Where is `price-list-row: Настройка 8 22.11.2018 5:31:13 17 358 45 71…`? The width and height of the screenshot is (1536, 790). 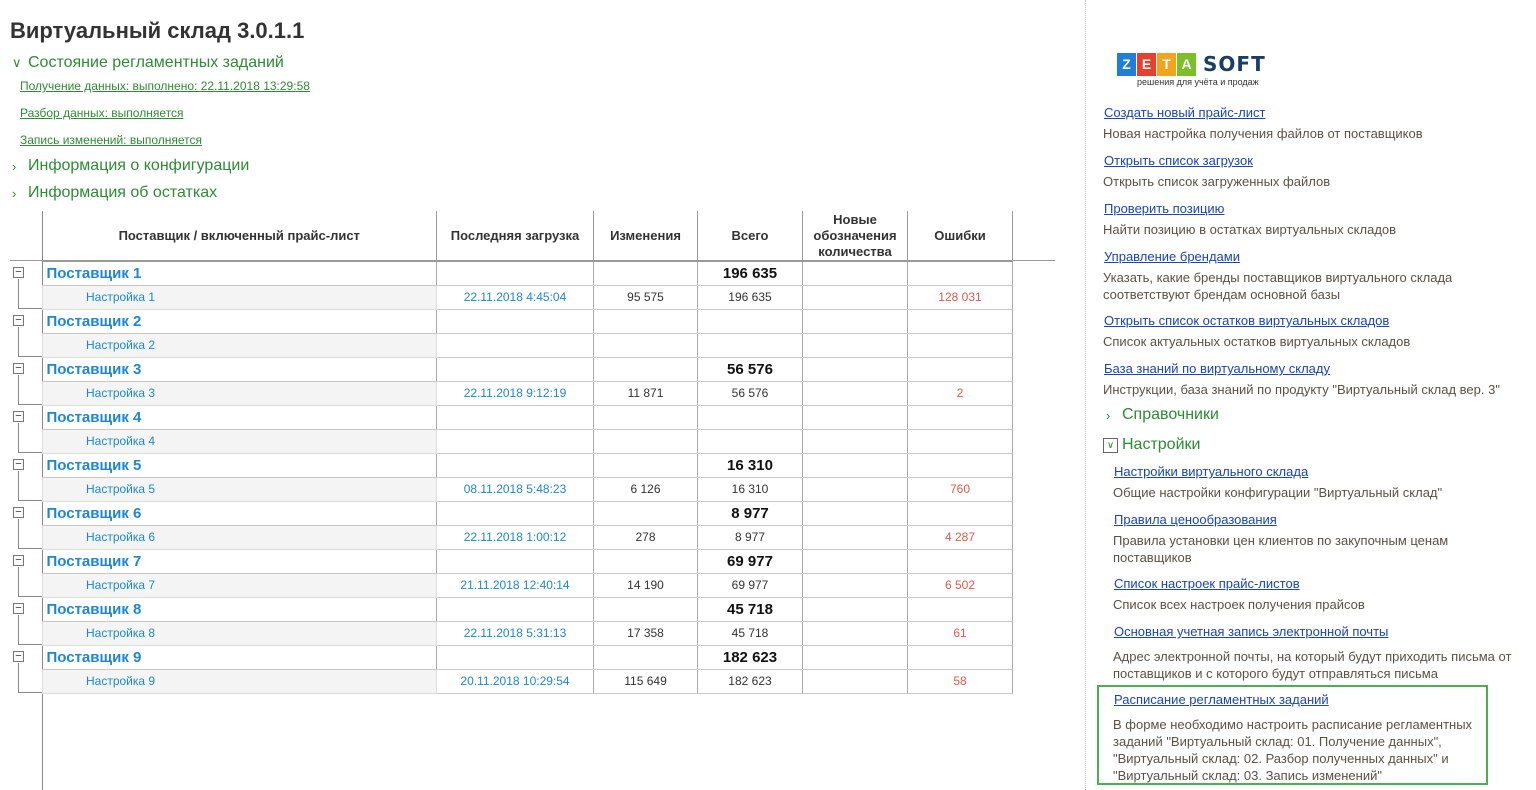 price-list-row: Настройка 8 22.11.2018 5:31:13 17 358 45 71… is located at coordinates (527, 633).